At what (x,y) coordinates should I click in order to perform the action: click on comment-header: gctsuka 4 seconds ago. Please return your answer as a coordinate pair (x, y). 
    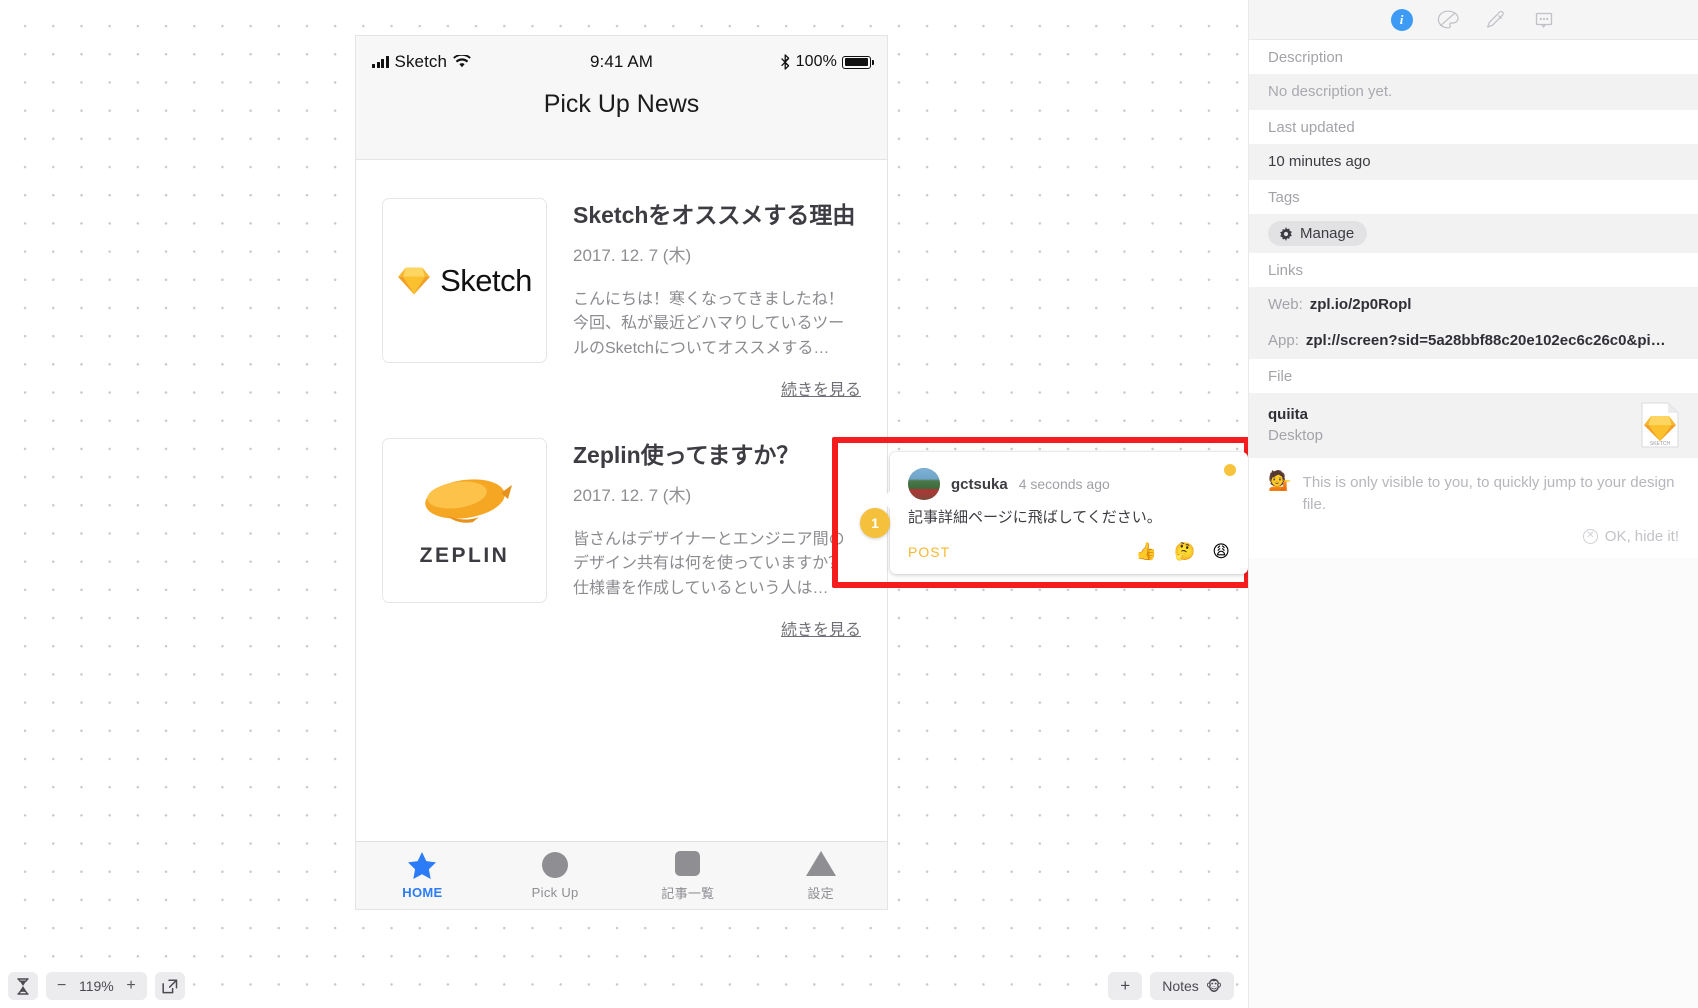
    Looking at the image, I should click on (1069, 484).